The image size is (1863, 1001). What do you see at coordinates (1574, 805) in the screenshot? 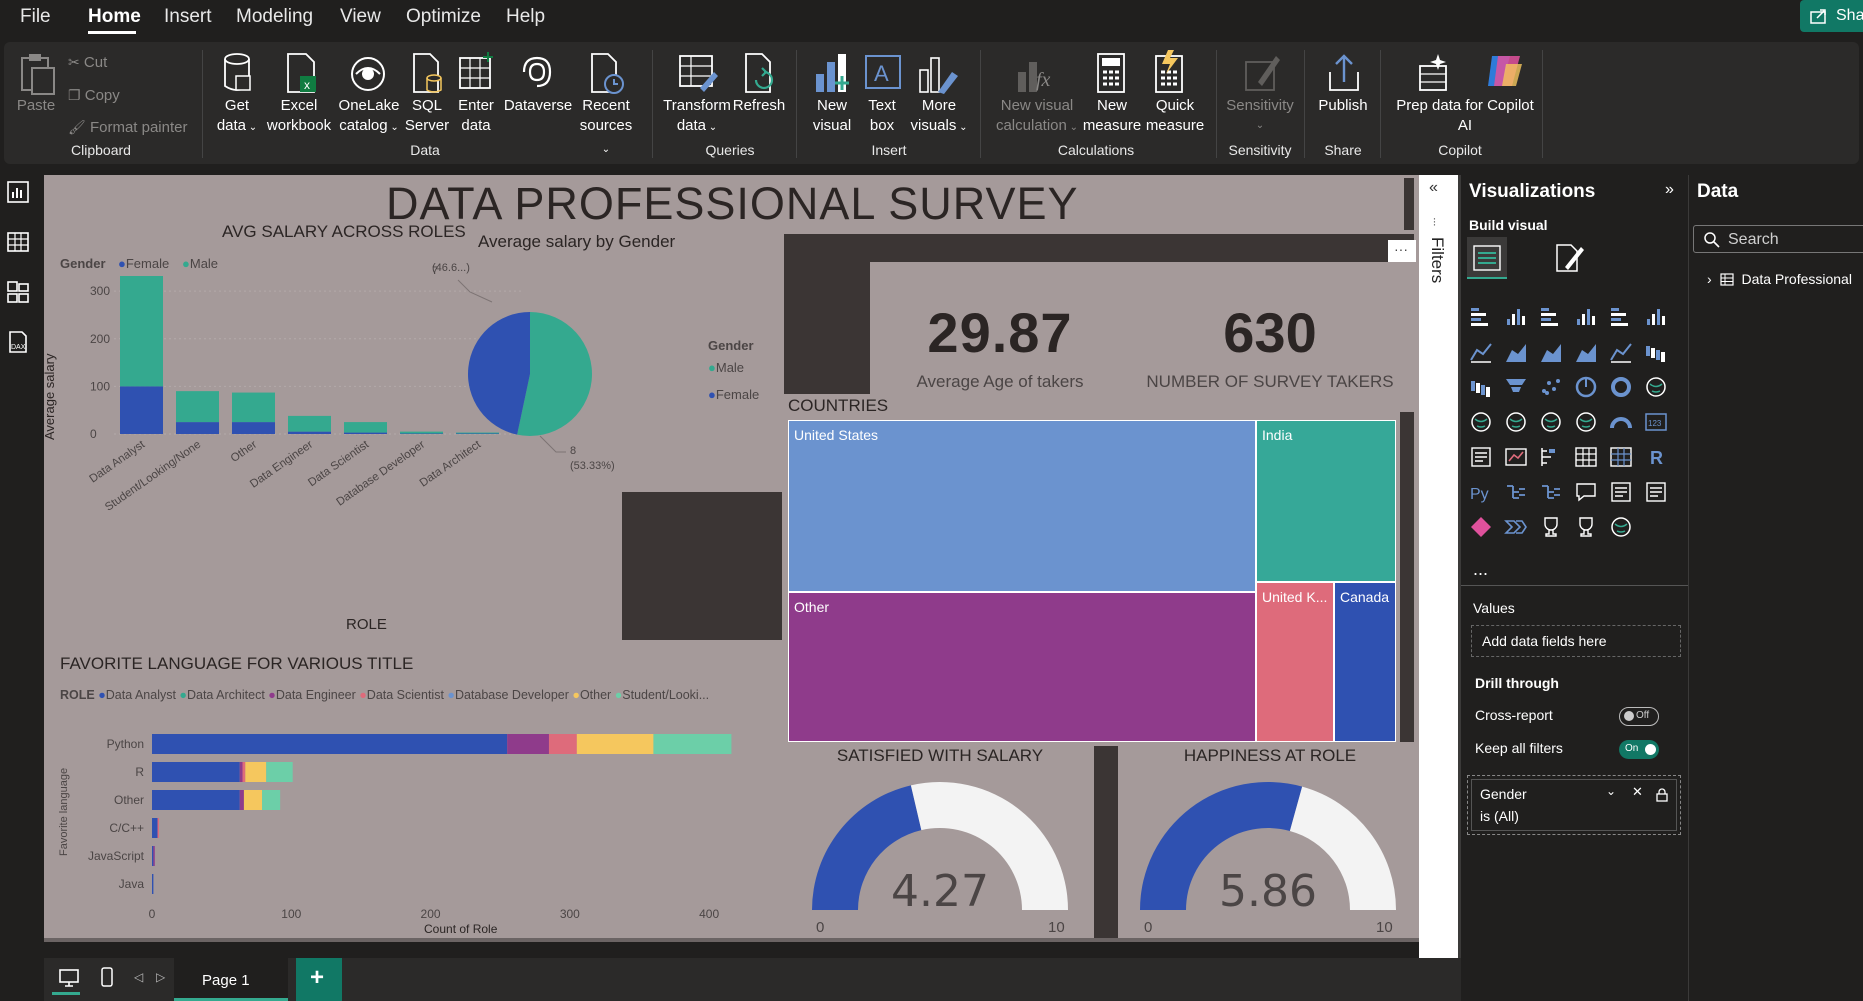
I see `gender-filter-card: Gender is (All) ⌄ ✕` at bounding box center [1574, 805].